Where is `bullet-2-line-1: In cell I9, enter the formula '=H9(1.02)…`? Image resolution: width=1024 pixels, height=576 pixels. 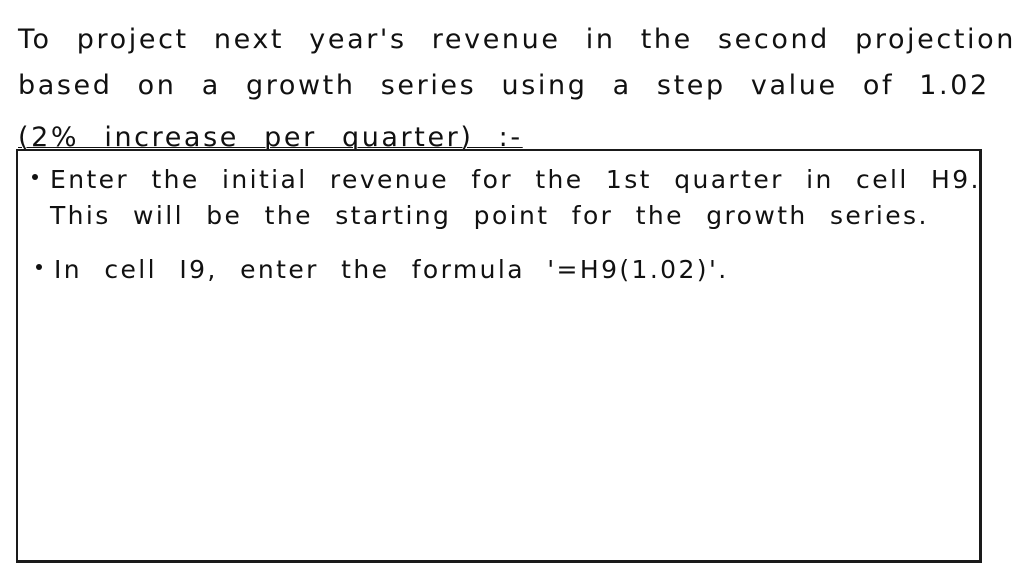
bullet-2-line-1: In cell I9, enter the formula '=H9(1.02)… is located at coordinates (391, 269).